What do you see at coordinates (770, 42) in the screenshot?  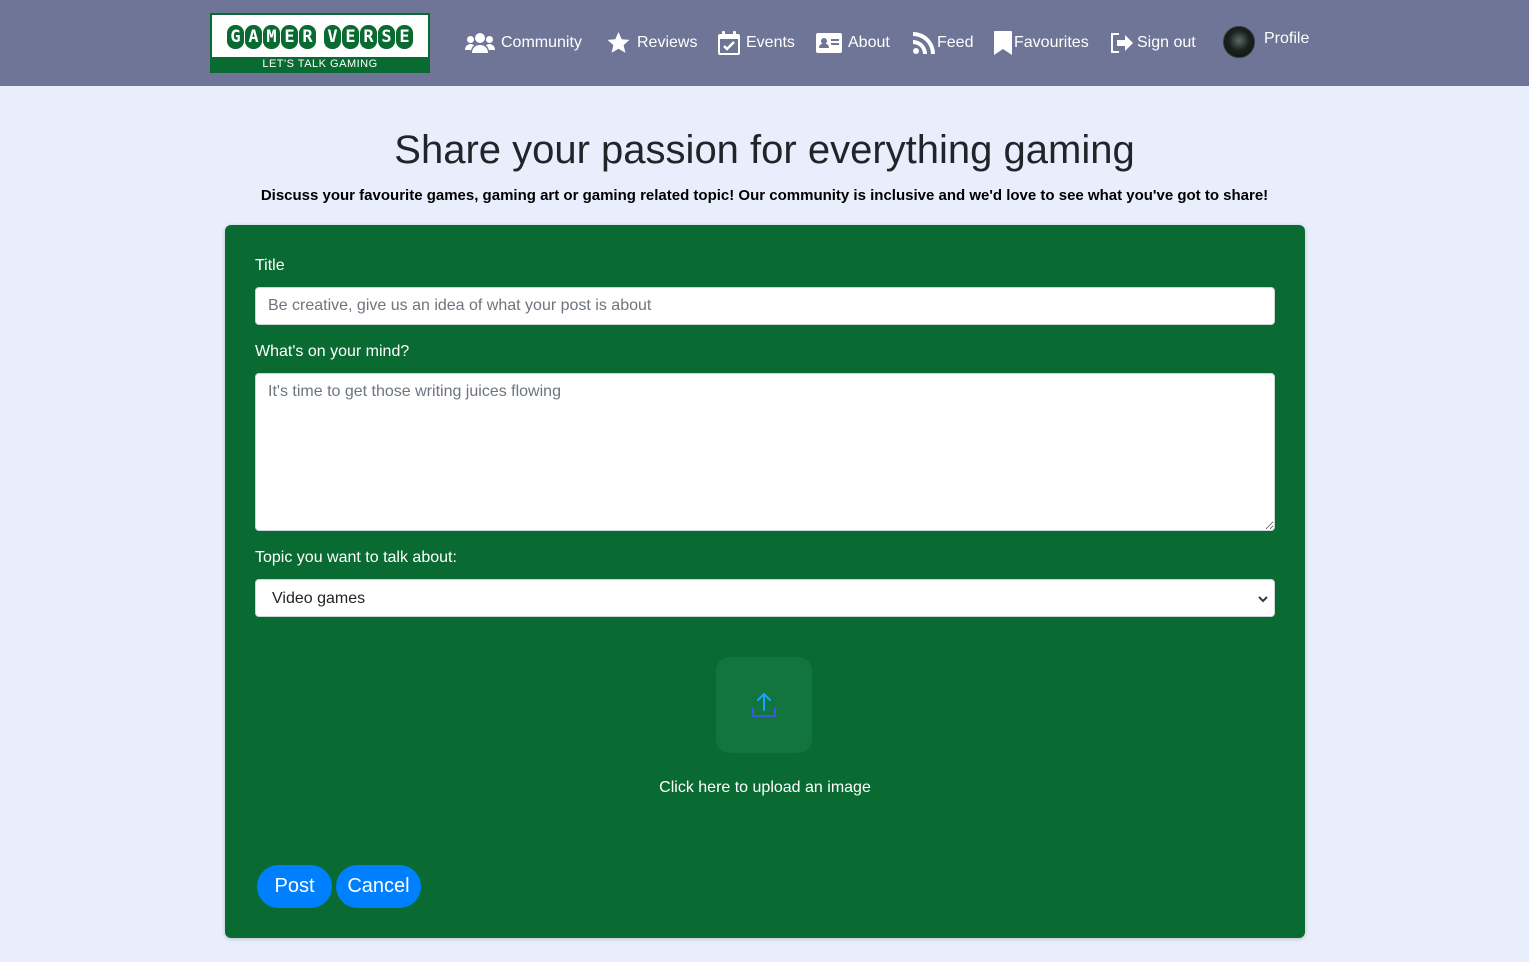 I see `nav-events-label: Events` at bounding box center [770, 42].